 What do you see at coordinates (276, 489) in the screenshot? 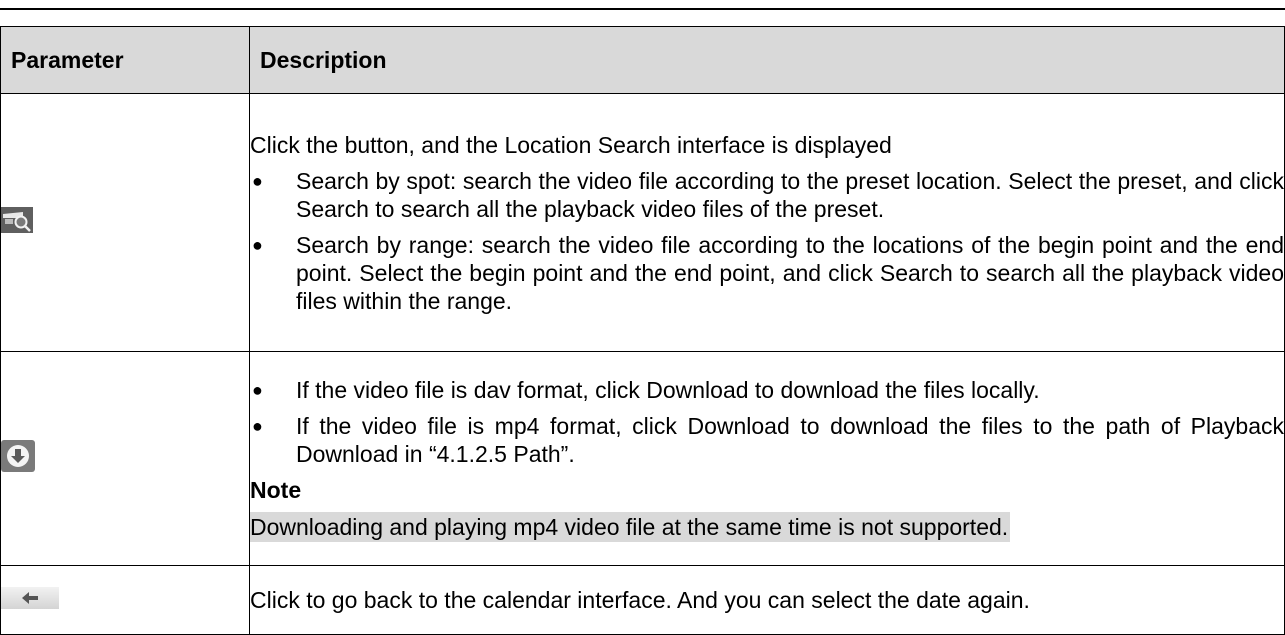
I see `note-label: Note` at bounding box center [276, 489].